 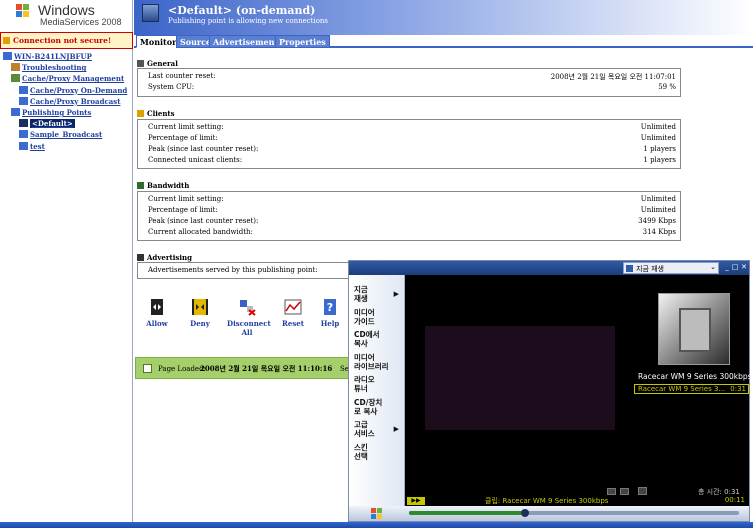 I want to click on tree-item: Cache/Proxy On-Demand, so click(x=73, y=91).